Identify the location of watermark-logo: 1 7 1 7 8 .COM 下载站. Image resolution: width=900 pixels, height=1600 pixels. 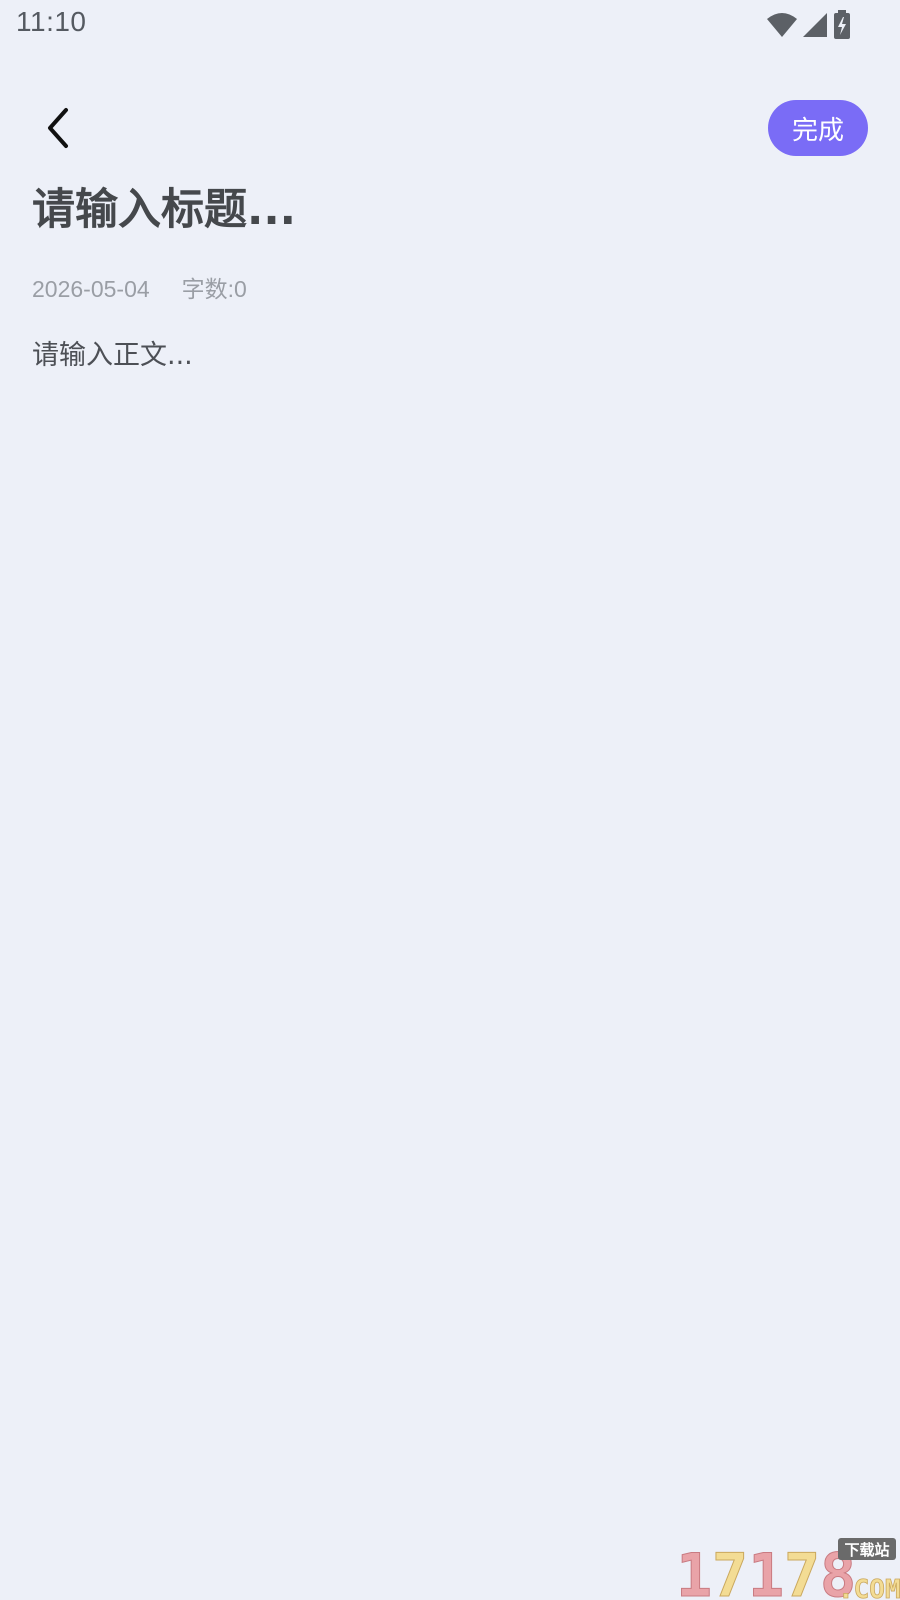
(788, 1569).